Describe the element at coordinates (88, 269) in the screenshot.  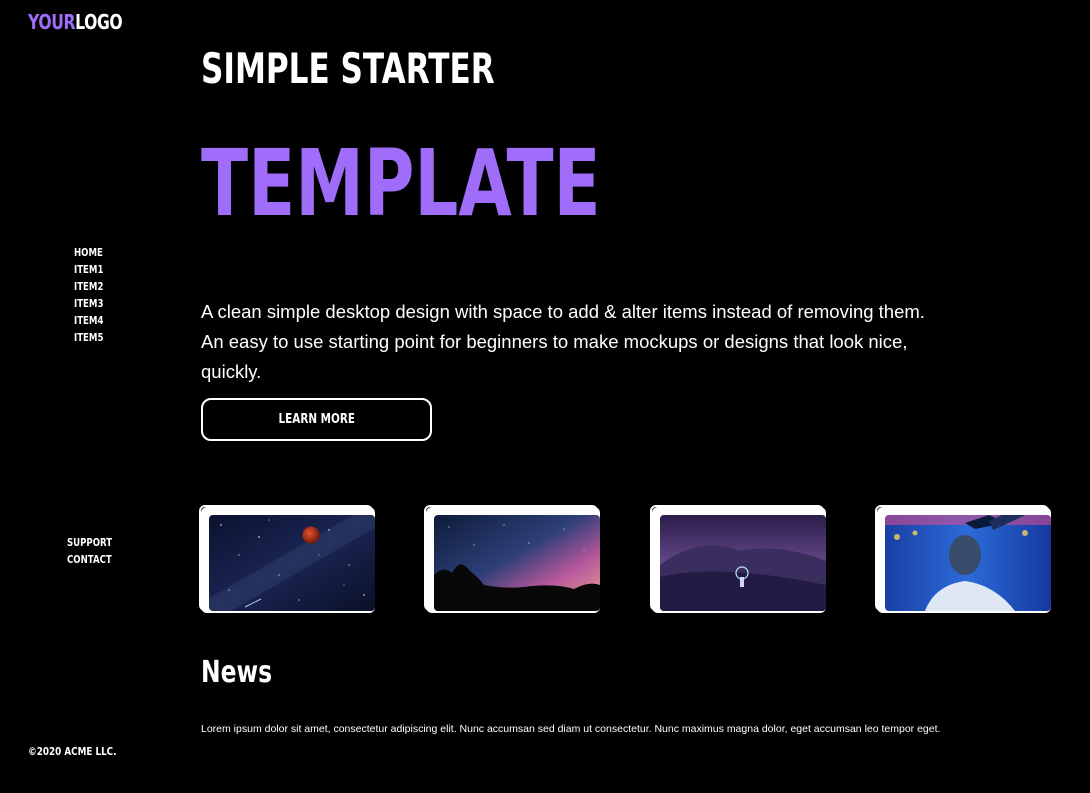
I see `nav-item-item1: ITEM1` at that location.